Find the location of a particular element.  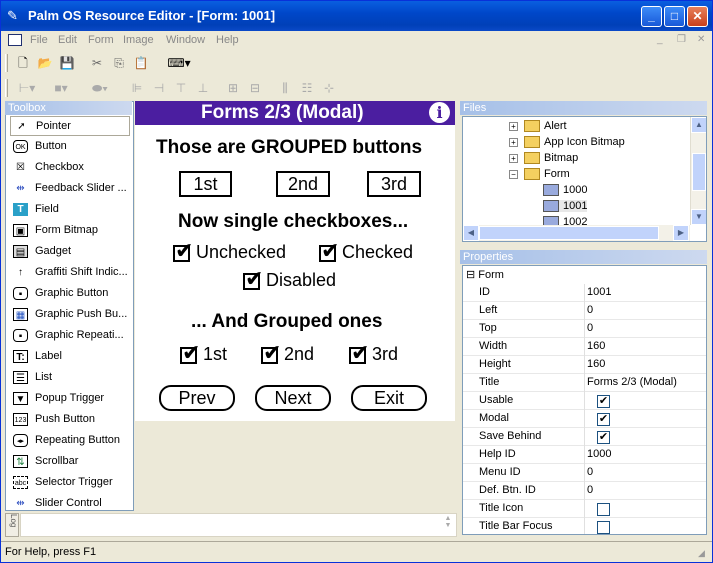

expand-icon: + is located at coordinates (513, 126).